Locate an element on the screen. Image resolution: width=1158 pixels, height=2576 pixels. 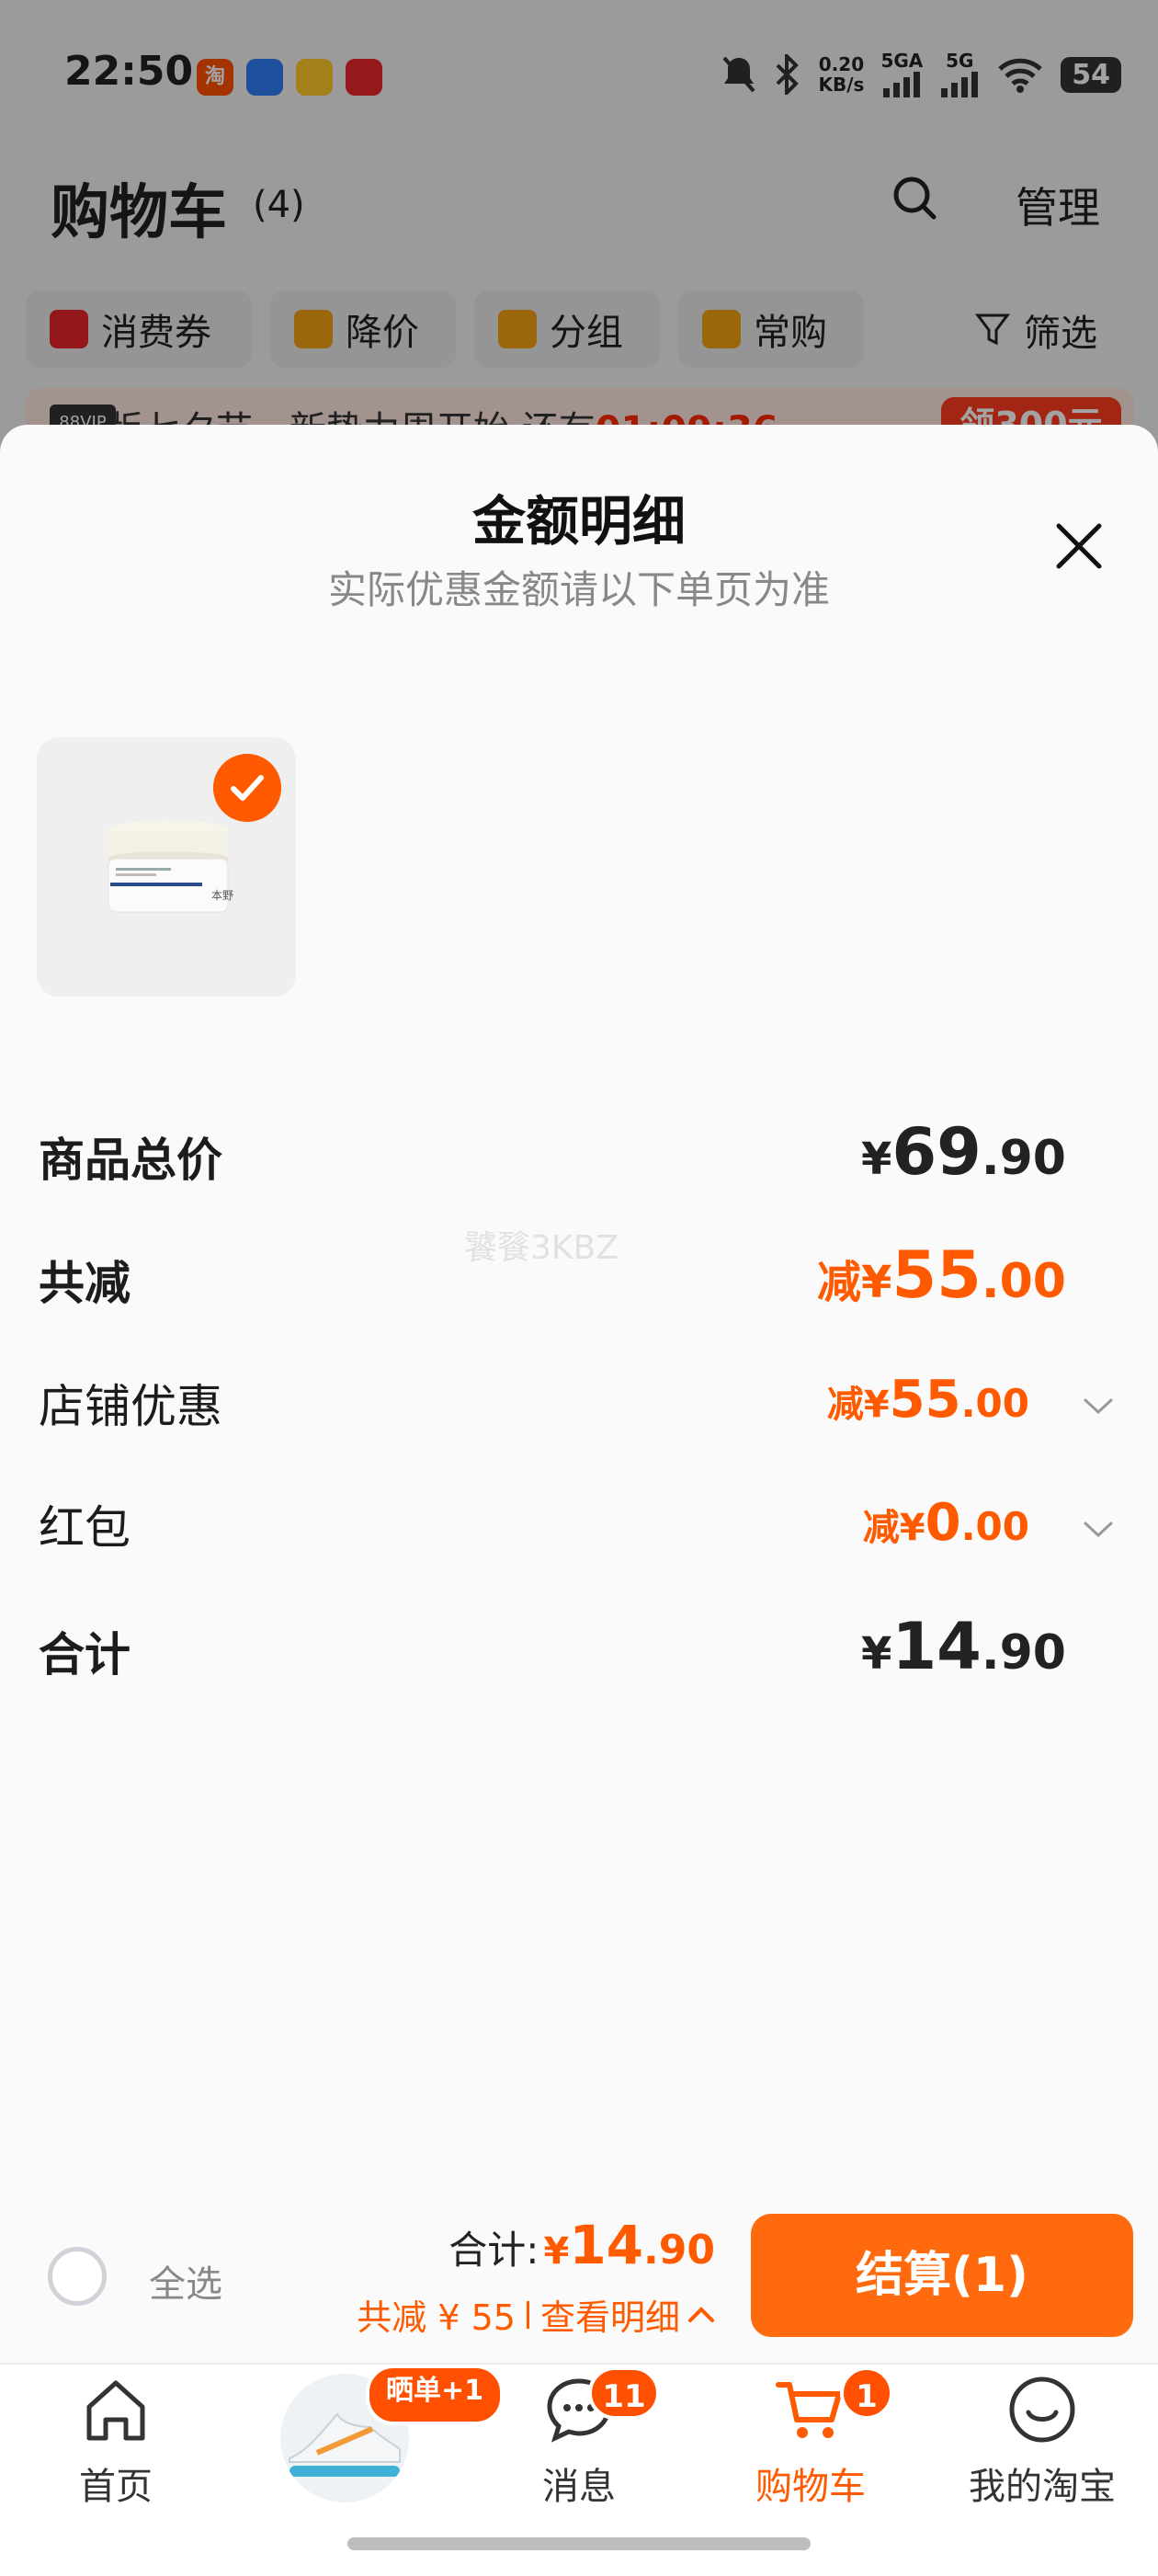
red-packet-label: 红包 is located at coordinates (85, 1528).